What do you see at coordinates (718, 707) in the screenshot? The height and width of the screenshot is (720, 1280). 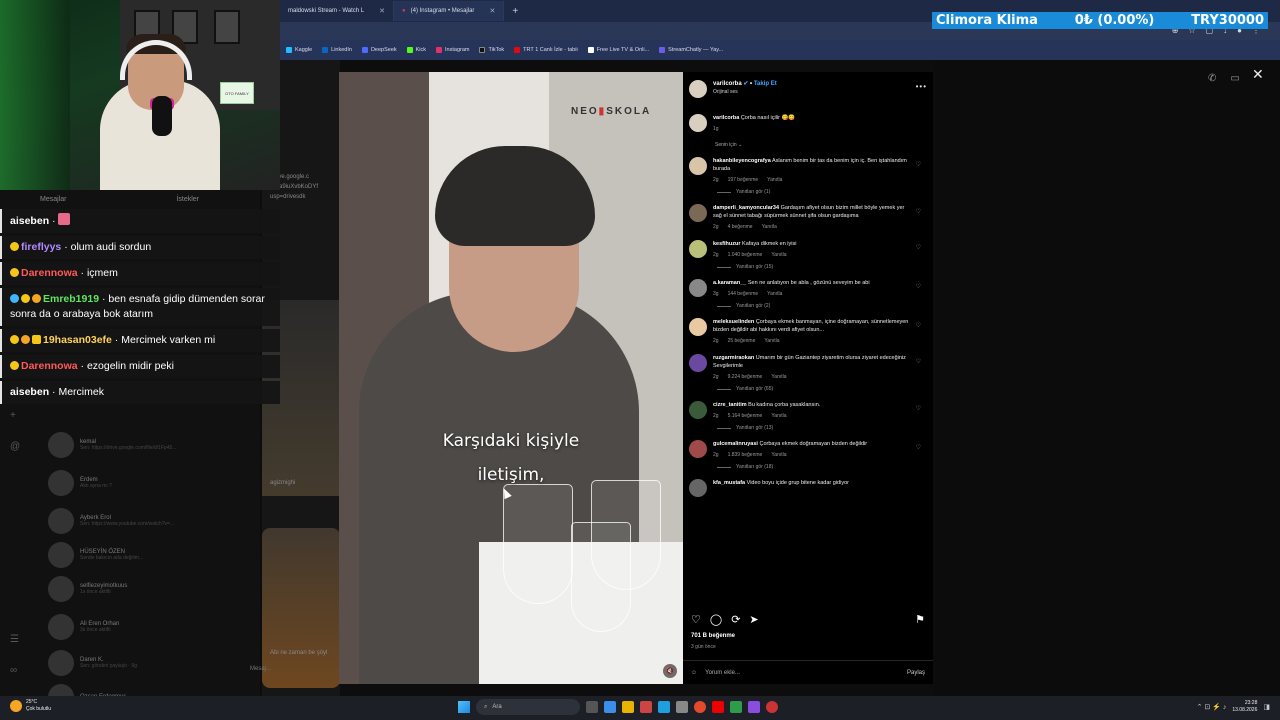 I see `youtube-icon` at bounding box center [718, 707].